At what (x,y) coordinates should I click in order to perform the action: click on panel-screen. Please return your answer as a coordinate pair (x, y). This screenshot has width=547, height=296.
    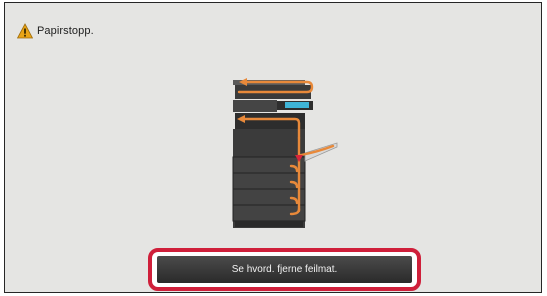
    Looking at the image, I should click on (297, 105).